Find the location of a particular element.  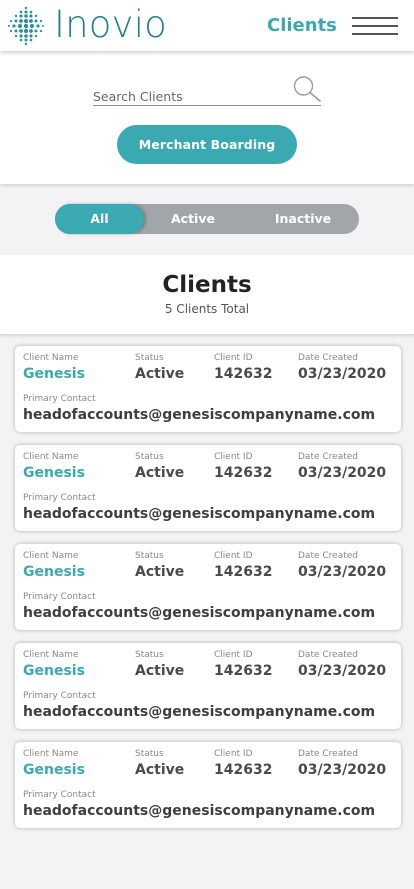

clients-count: 5 Clients Total is located at coordinates (207, 309).